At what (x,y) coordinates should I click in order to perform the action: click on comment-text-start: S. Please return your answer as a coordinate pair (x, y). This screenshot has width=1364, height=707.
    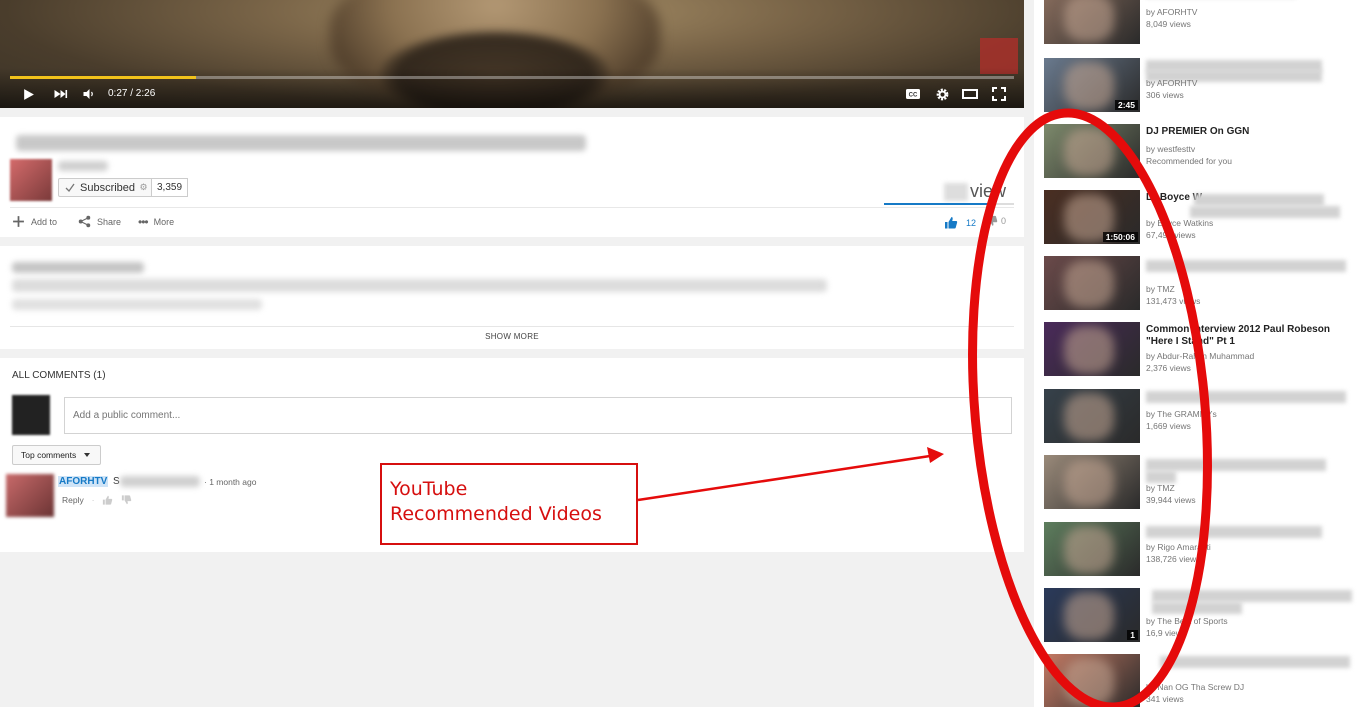
    Looking at the image, I should click on (116, 481).